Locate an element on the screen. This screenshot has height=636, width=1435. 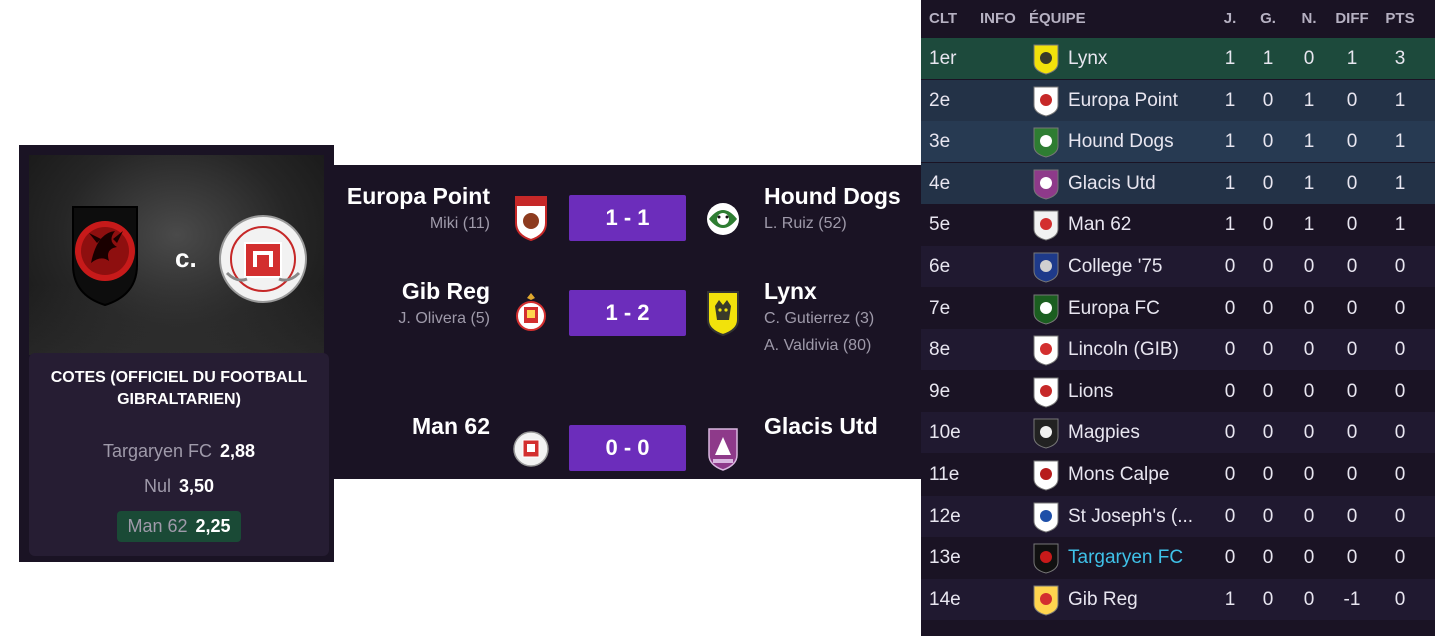
gib-reg-crest-icon is located at coordinates (531, 312).